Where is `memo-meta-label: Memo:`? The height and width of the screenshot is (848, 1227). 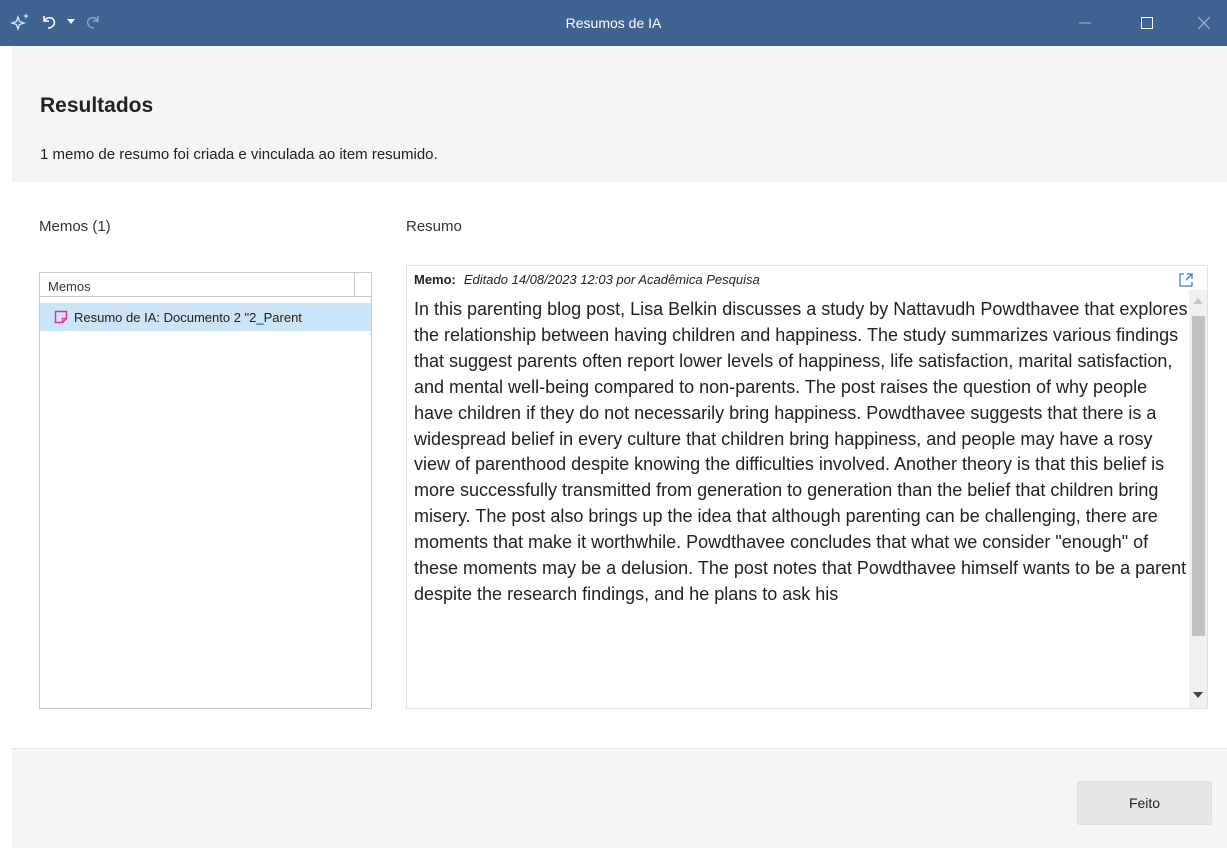 memo-meta-label: Memo: is located at coordinates (435, 279).